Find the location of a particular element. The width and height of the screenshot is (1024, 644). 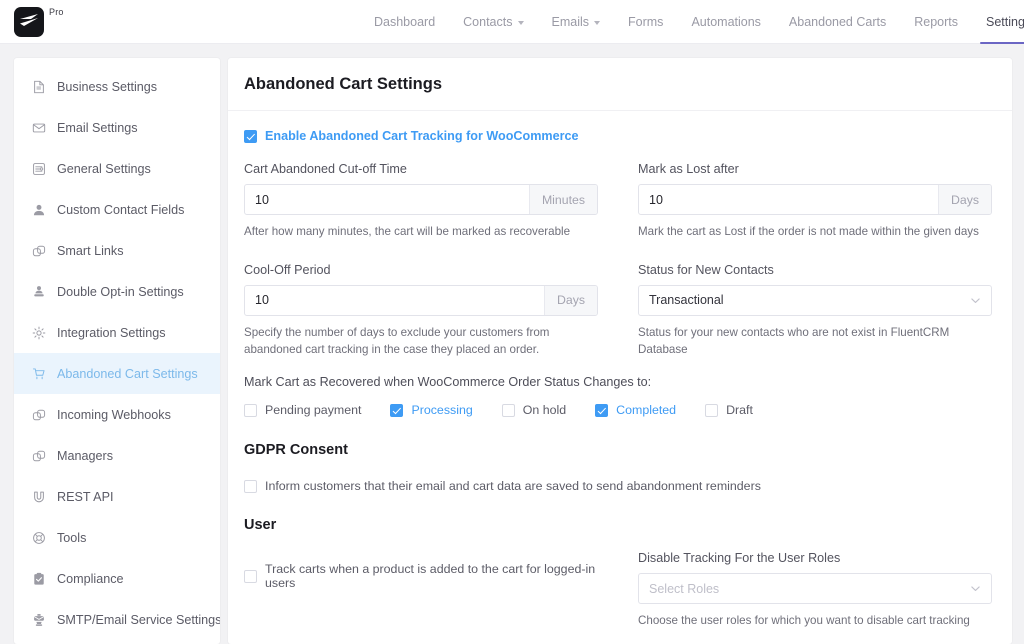

sidebar-item-compliance: Compliance is located at coordinates (117, 578).